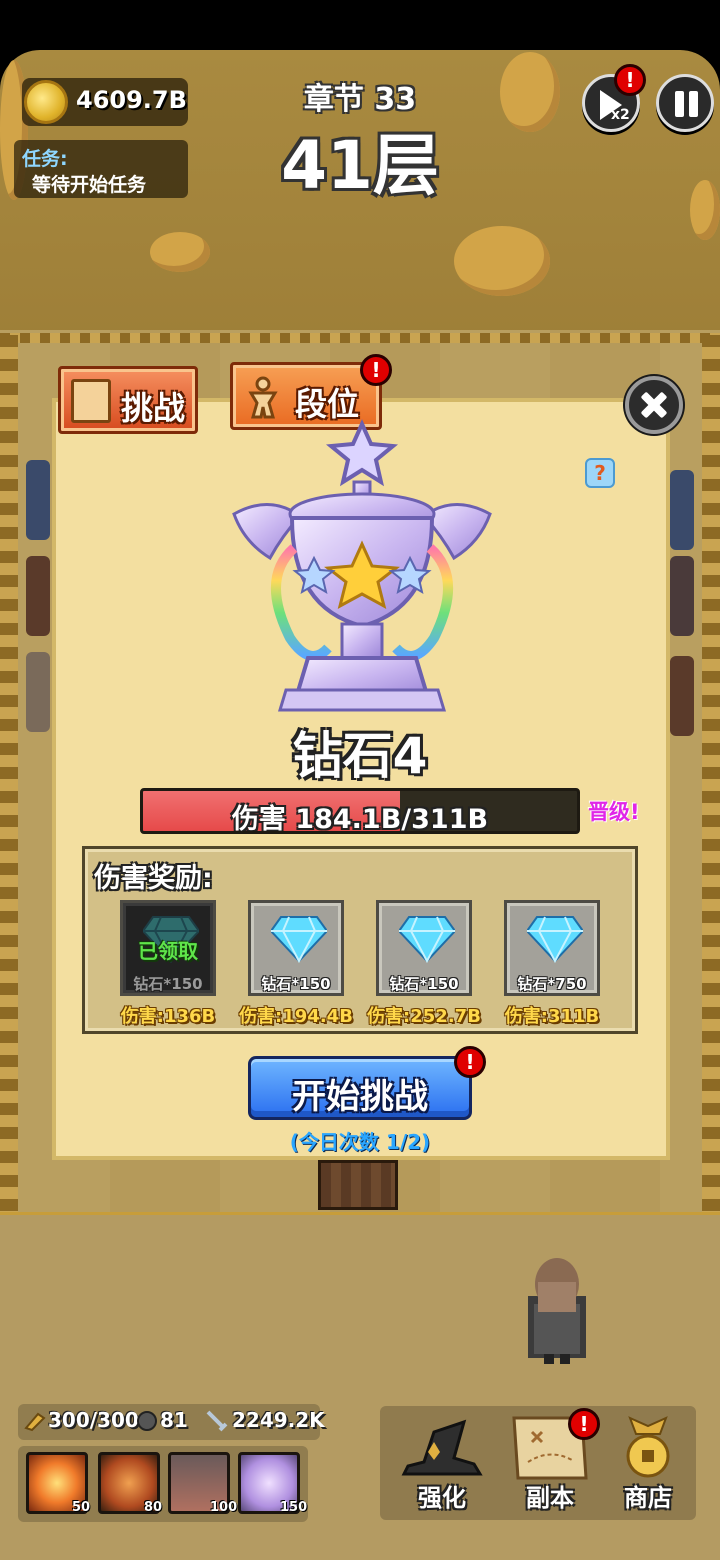 The height and width of the screenshot is (1560, 720). Describe the element at coordinates (685, 103) in the screenshot. I see `pause-button` at that location.